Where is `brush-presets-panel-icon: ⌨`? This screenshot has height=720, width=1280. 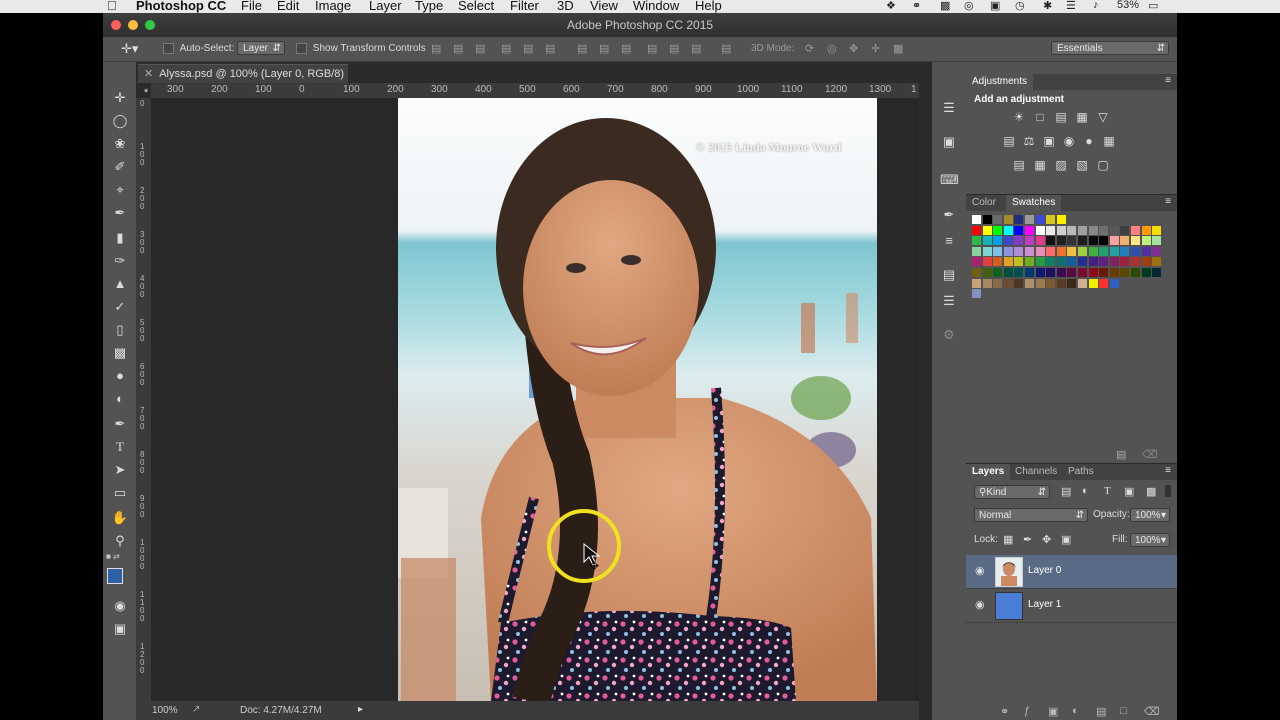
brush-presets-panel-icon: ⌨ is located at coordinates (949, 180).